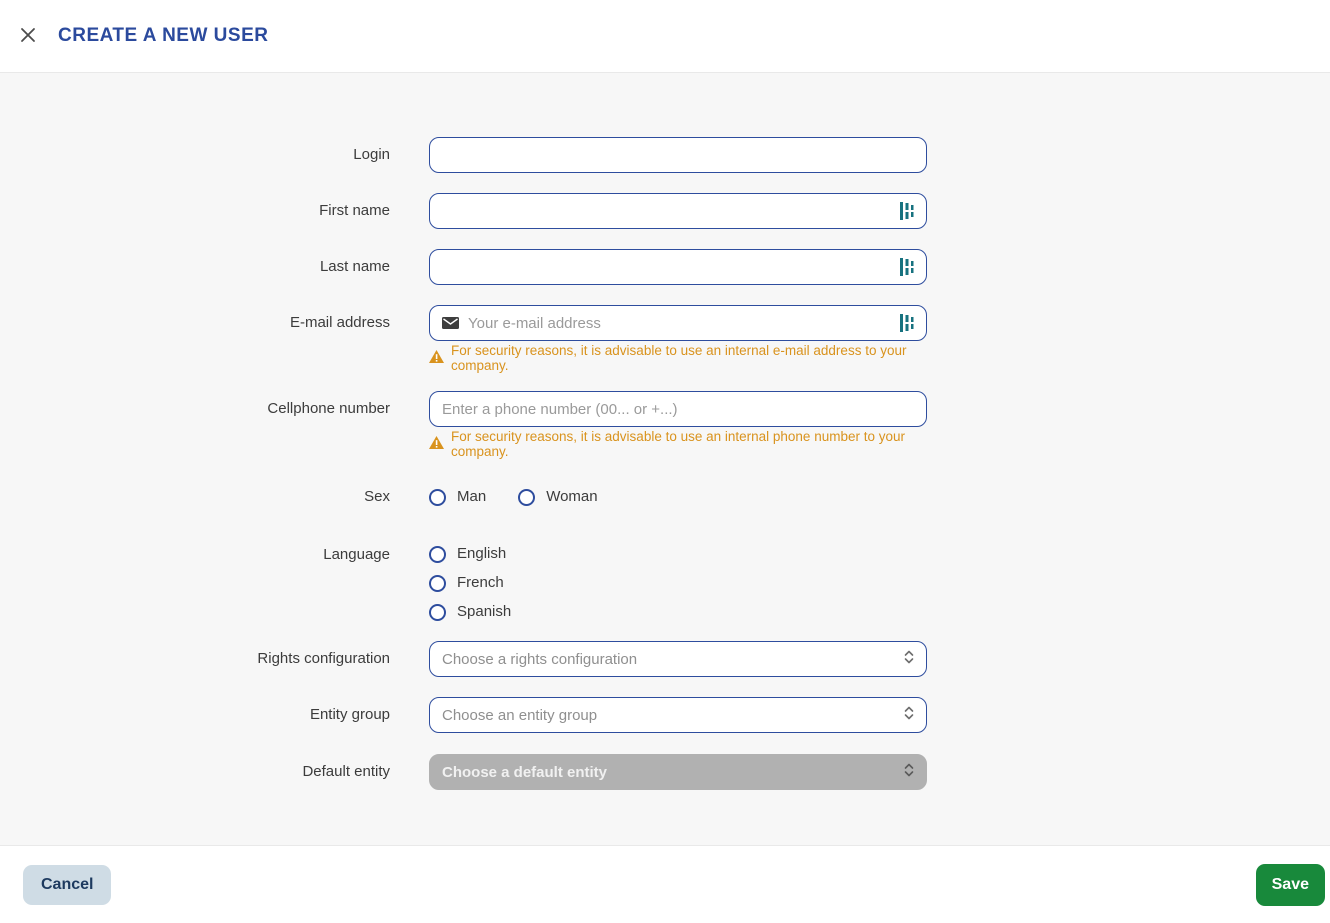 The height and width of the screenshot is (923, 1330). I want to click on login-input-wrap, so click(678, 155).